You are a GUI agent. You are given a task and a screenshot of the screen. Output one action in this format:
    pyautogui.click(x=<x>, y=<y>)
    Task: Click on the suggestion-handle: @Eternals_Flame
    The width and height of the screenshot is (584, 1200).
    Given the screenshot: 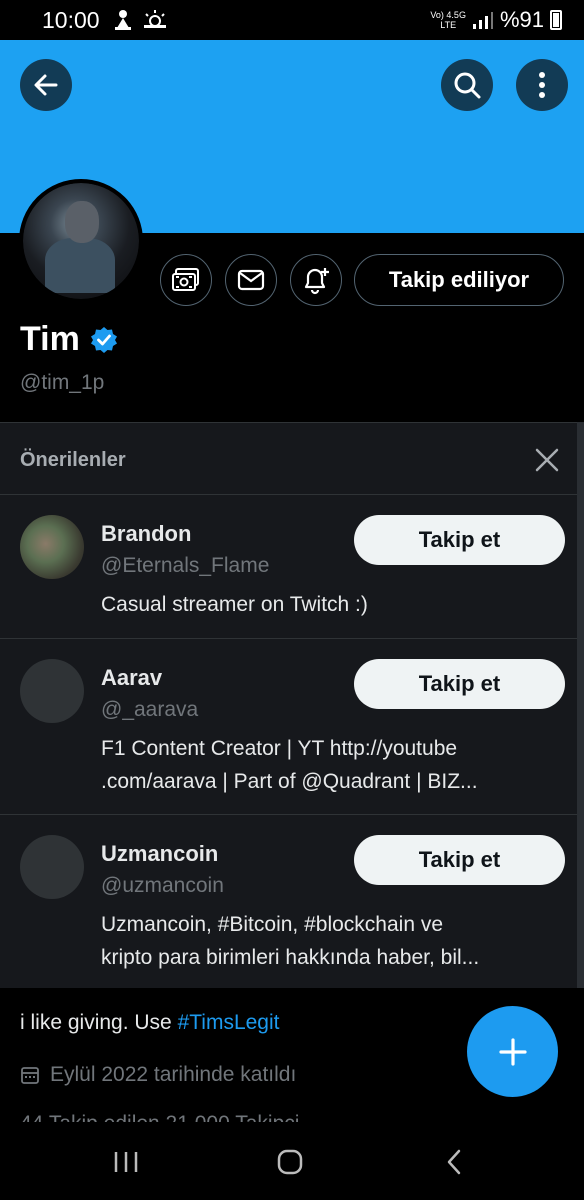 What is the action you would take?
    pyautogui.click(x=185, y=565)
    